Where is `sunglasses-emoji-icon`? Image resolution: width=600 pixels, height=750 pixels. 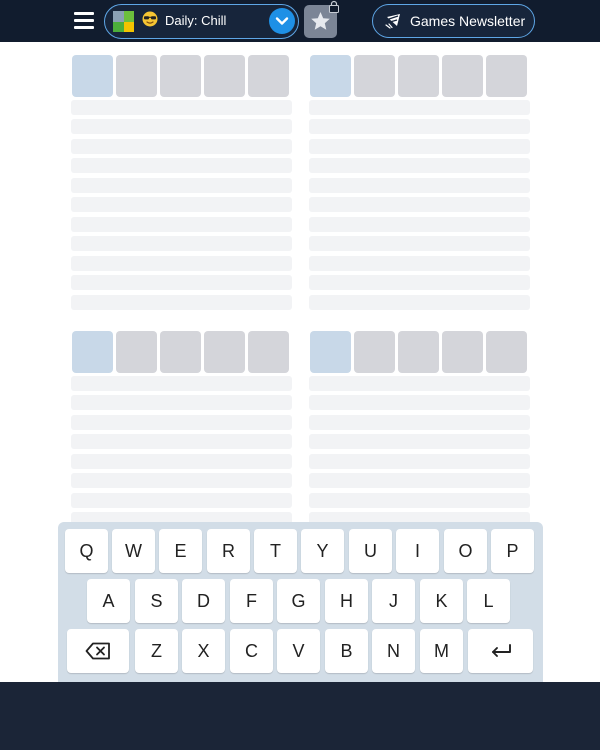
sunglasses-emoji-icon is located at coordinates (150, 19).